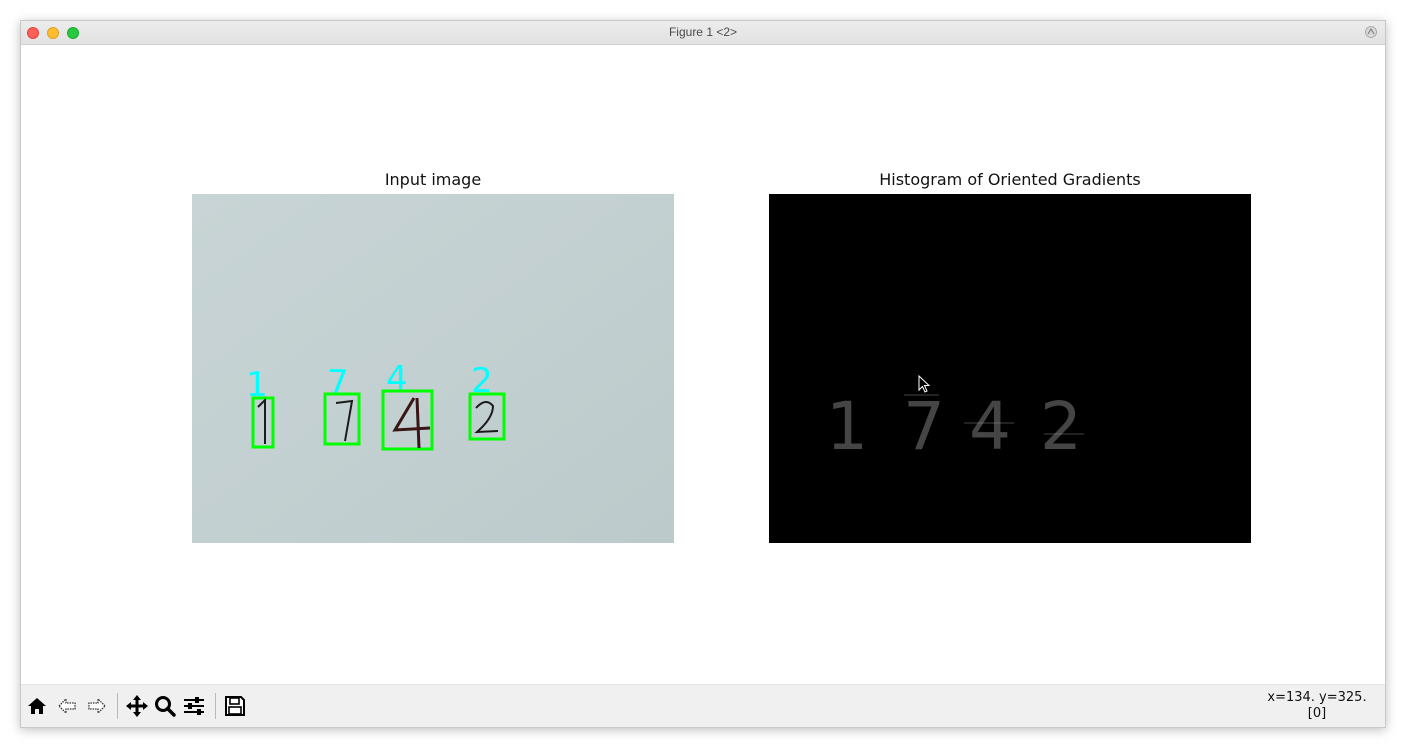  I want to click on title-bar: Figure 1 <2>, so click(703, 33).